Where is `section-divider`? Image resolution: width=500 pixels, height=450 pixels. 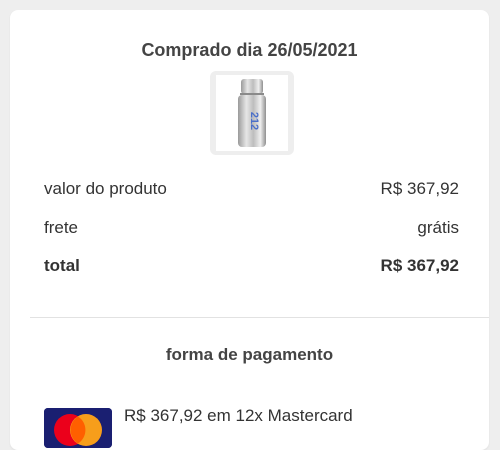
section-divider is located at coordinates (259, 317).